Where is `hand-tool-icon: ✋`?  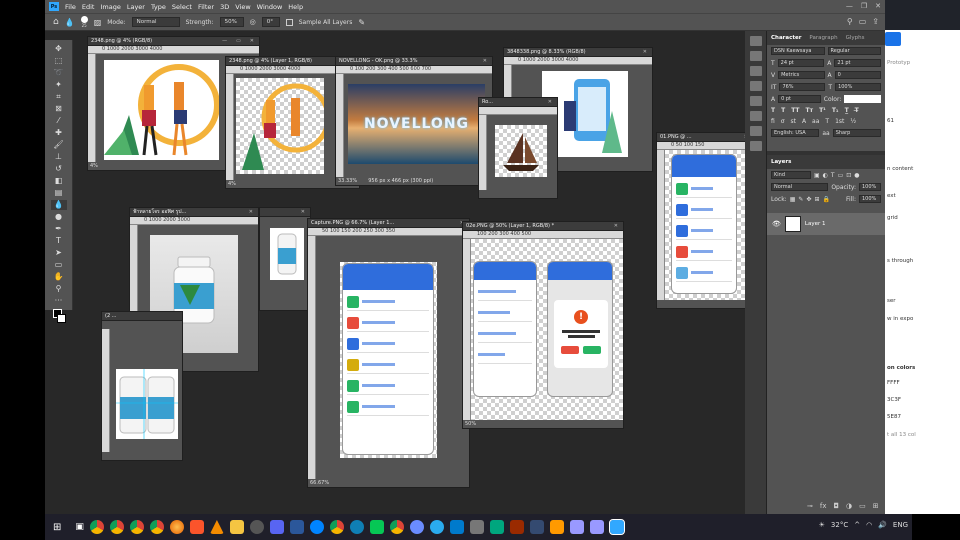
hand-tool-icon: ✋ is located at coordinates (59, 277).